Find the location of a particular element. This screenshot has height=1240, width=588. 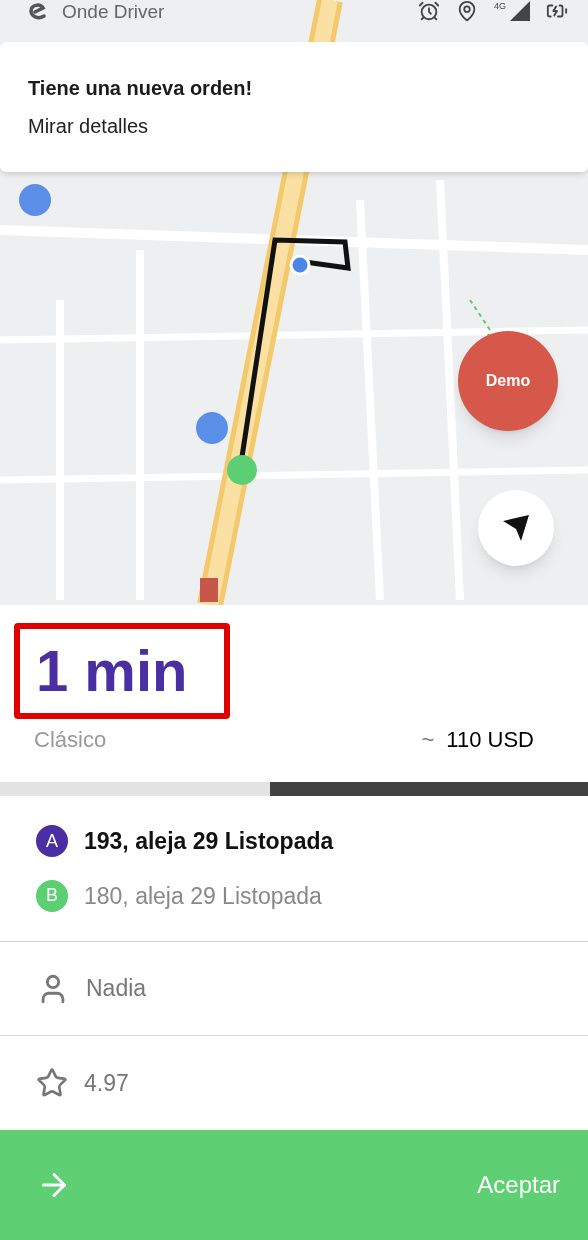

stop-badge: B is located at coordinates (52, 895).